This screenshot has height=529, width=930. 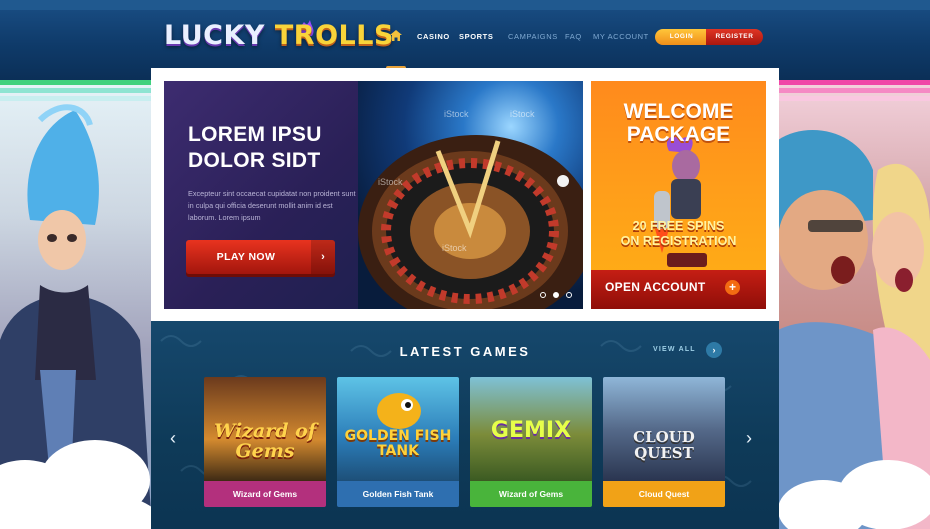 I want to click on promo-title-line2: PACKAGE, so click(x=678, y=134).